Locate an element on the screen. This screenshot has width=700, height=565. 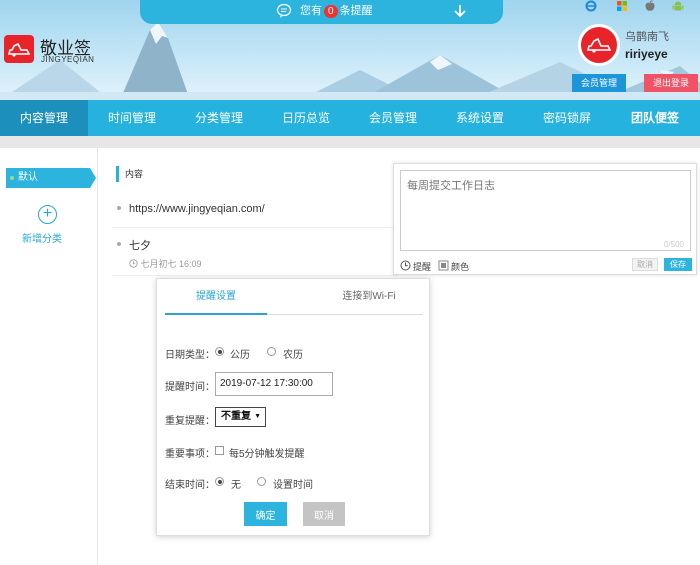
important-checkbox is located at coordinates (219, 450).